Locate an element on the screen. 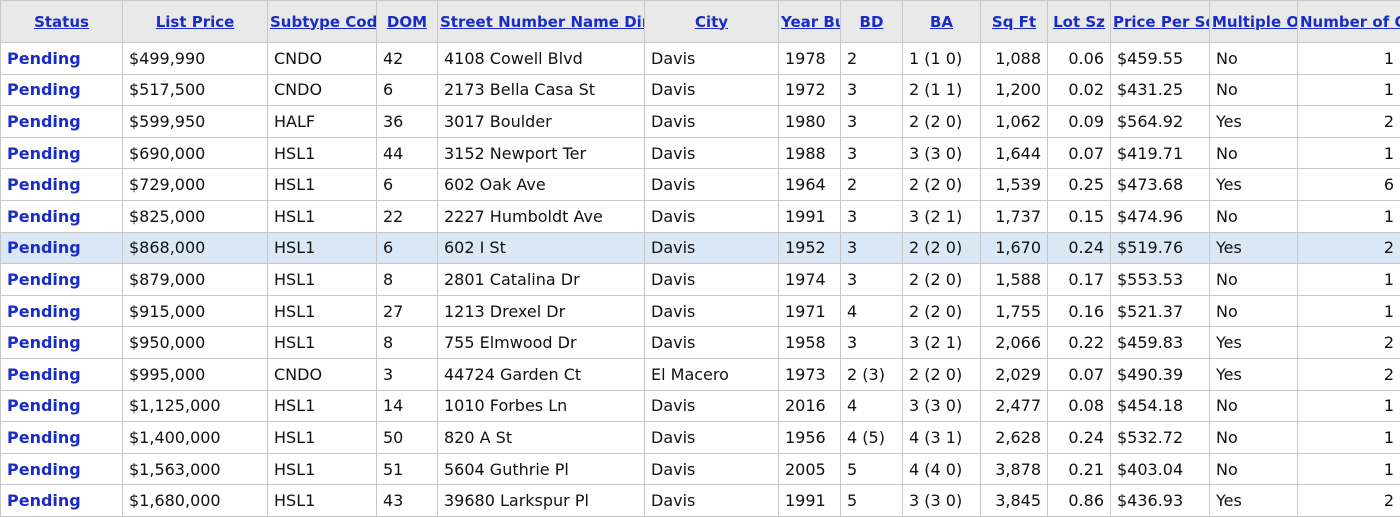 The image size is (1400, 518). cell-address: 755 Elmwood Dr is located at coordinates (541, 342).